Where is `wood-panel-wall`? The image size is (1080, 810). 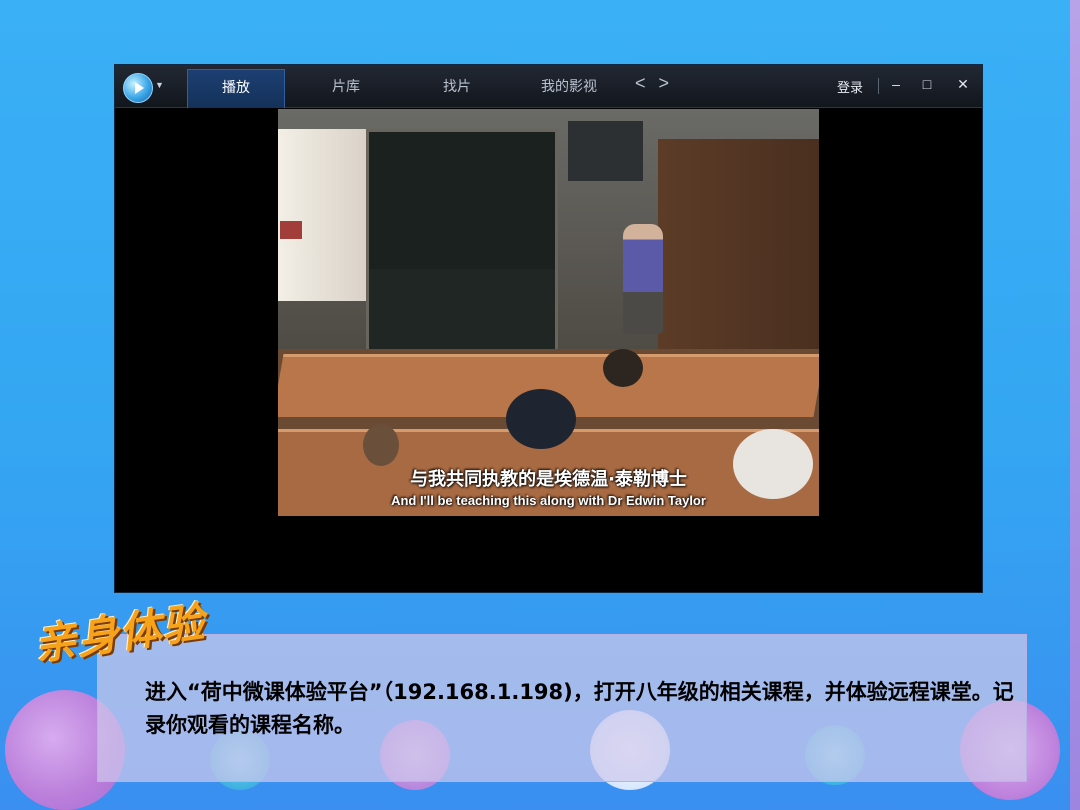
wood-panel-wall is located at coordinates (738, 244).